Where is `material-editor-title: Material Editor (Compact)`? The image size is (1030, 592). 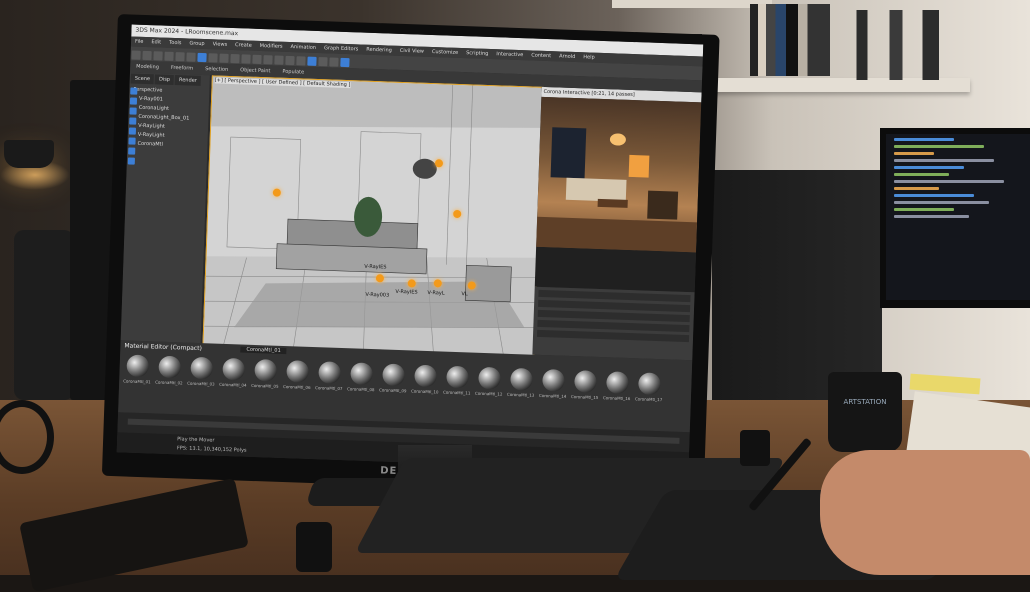
material-editor-title: Material Editor (Compact) is located at coordinates (163, 347).